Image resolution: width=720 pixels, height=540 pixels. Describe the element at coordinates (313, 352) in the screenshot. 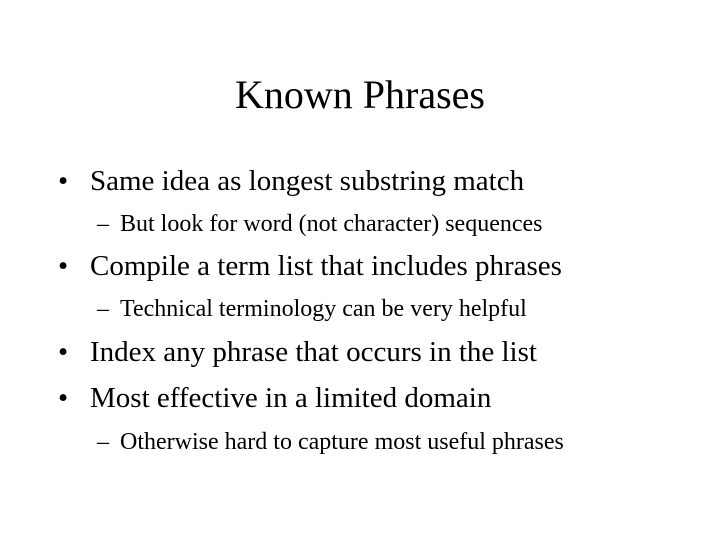

I see `bullet-text: Index any phrase that occurs in the list` at that location.